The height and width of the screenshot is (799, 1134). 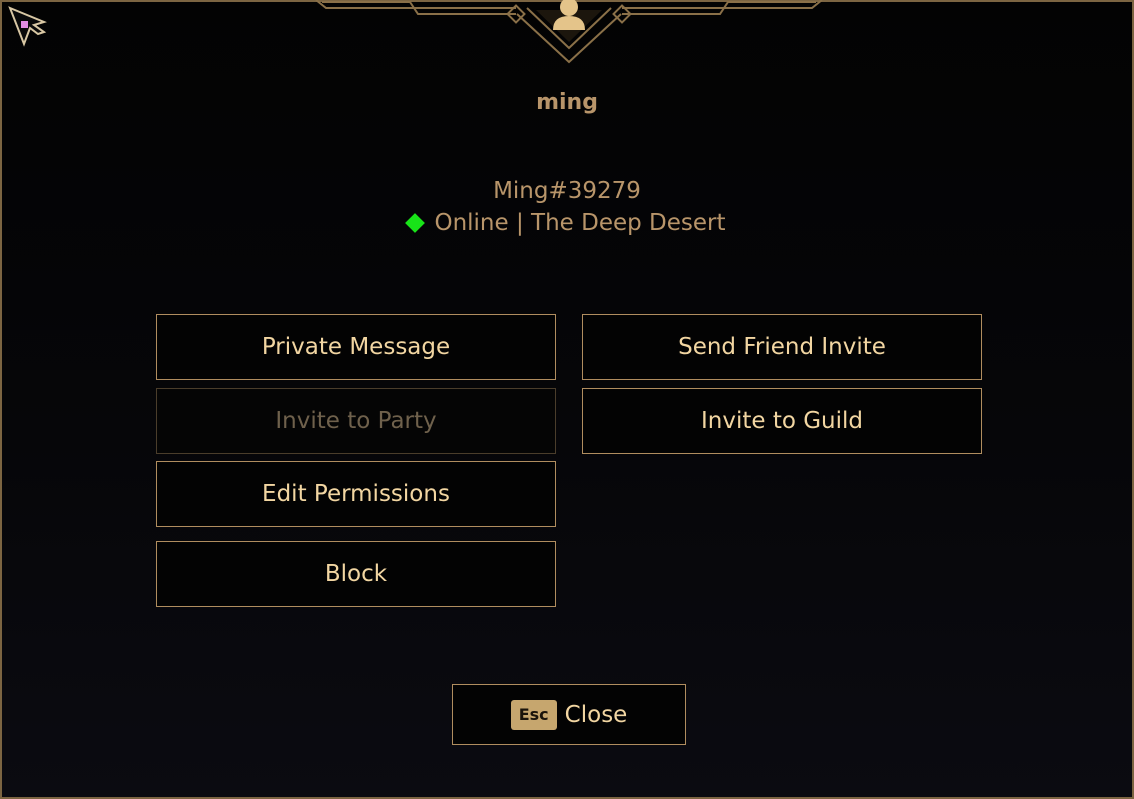 I want to click on player-status: Online | The Deep Desert, so click(x=567, y=223).